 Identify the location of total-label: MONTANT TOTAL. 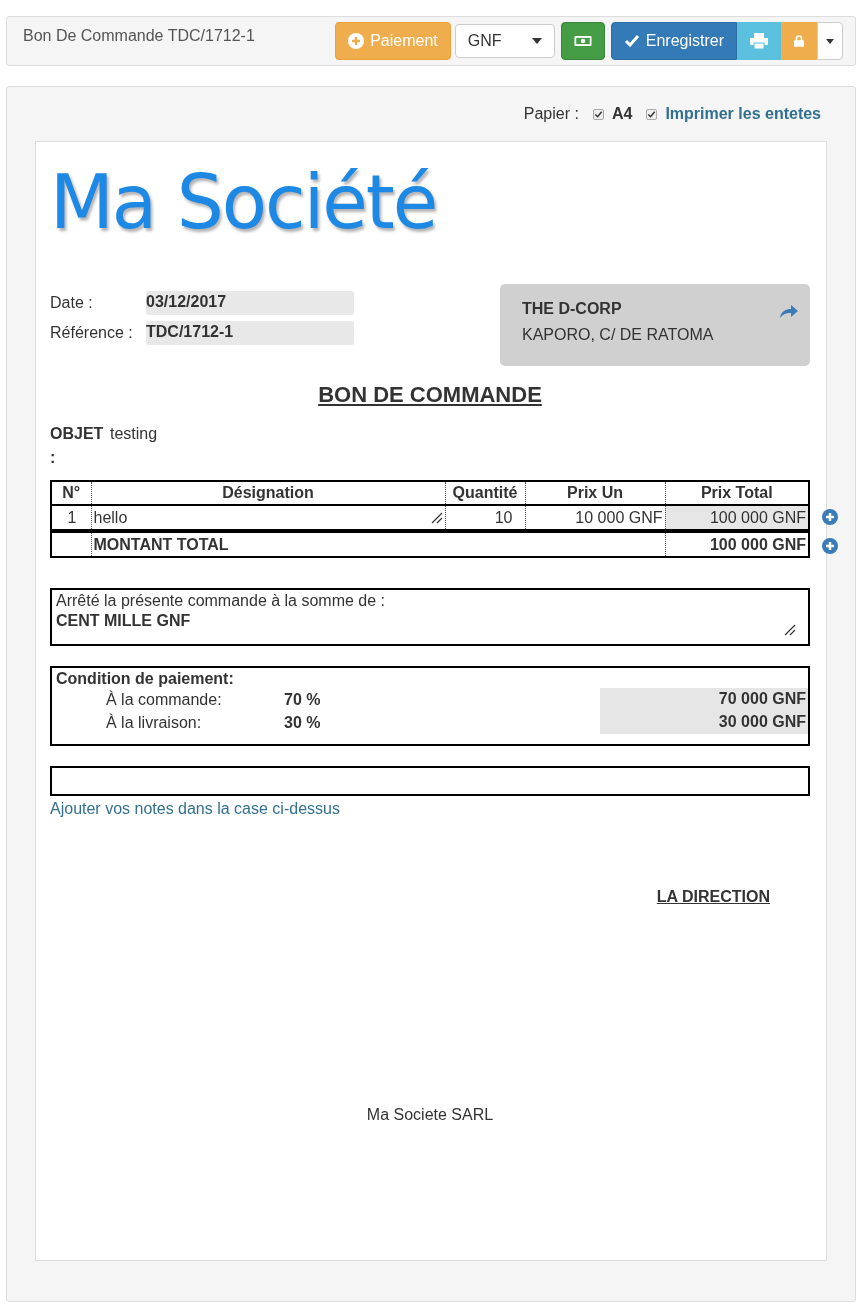
(378, 544).